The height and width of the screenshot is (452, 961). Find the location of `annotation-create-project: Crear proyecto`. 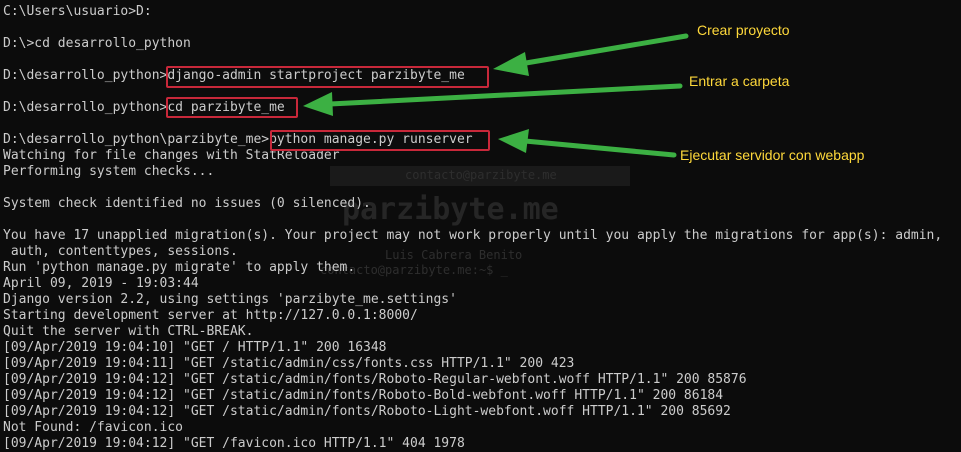

annotation-create-project: Crear proyecto is located at coordinates (743, 30).